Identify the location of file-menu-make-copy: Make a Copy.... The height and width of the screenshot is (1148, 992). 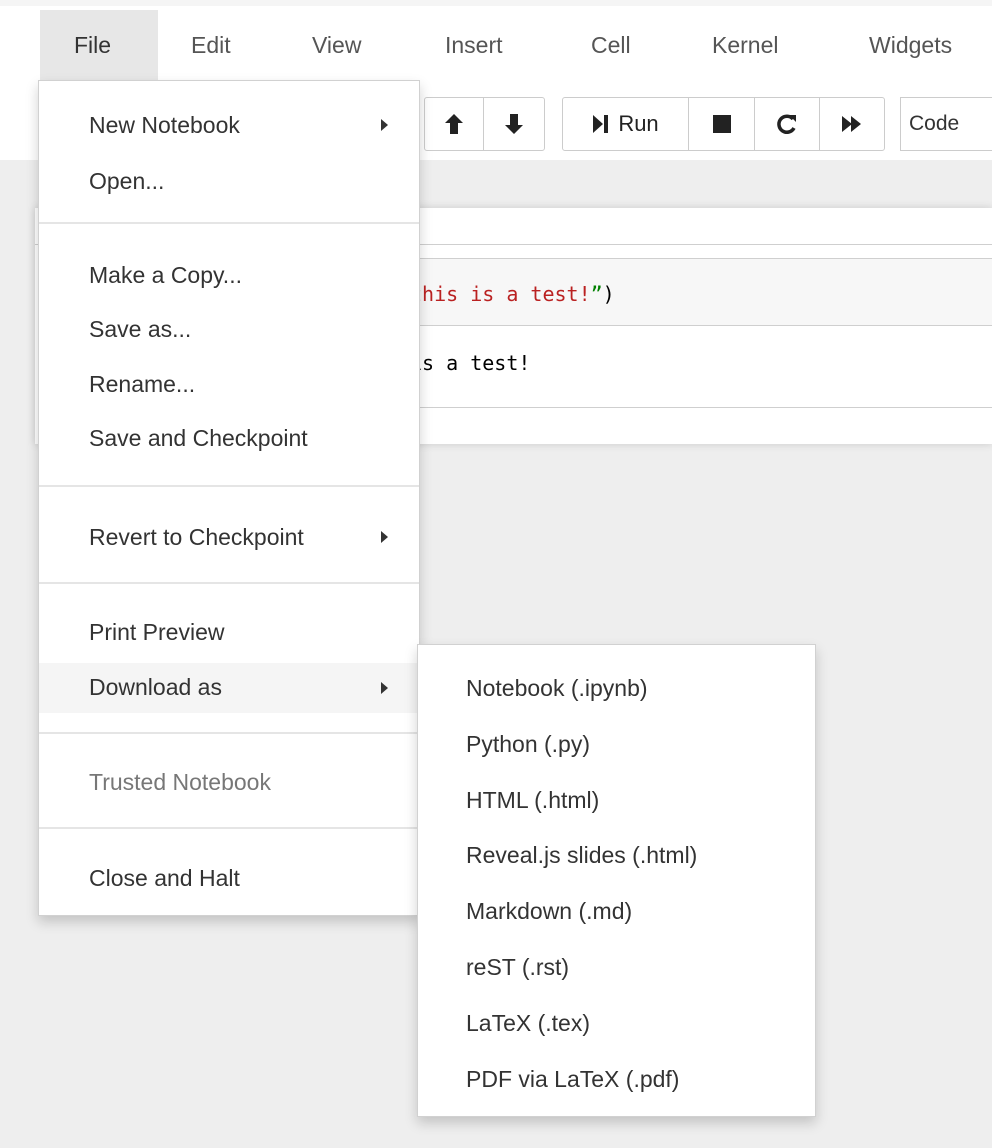
(229, 275).